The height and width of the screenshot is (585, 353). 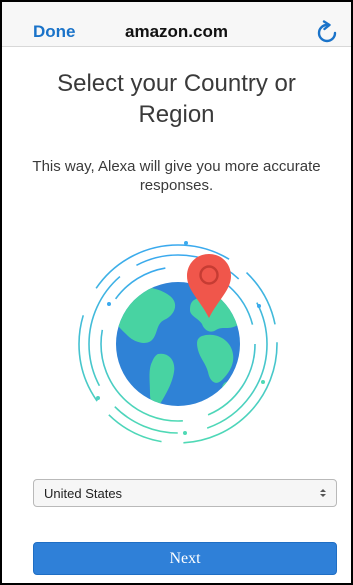 I want to click on domain-label: amazon.com, so click(x=176, y=31).